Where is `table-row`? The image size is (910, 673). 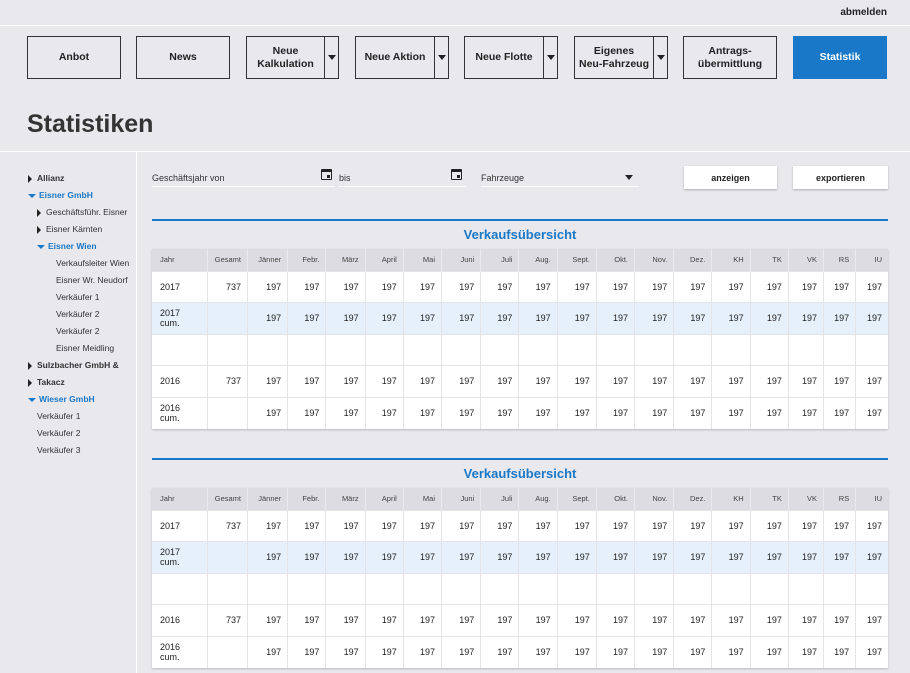 table-row is located at coordinates (520, 349).